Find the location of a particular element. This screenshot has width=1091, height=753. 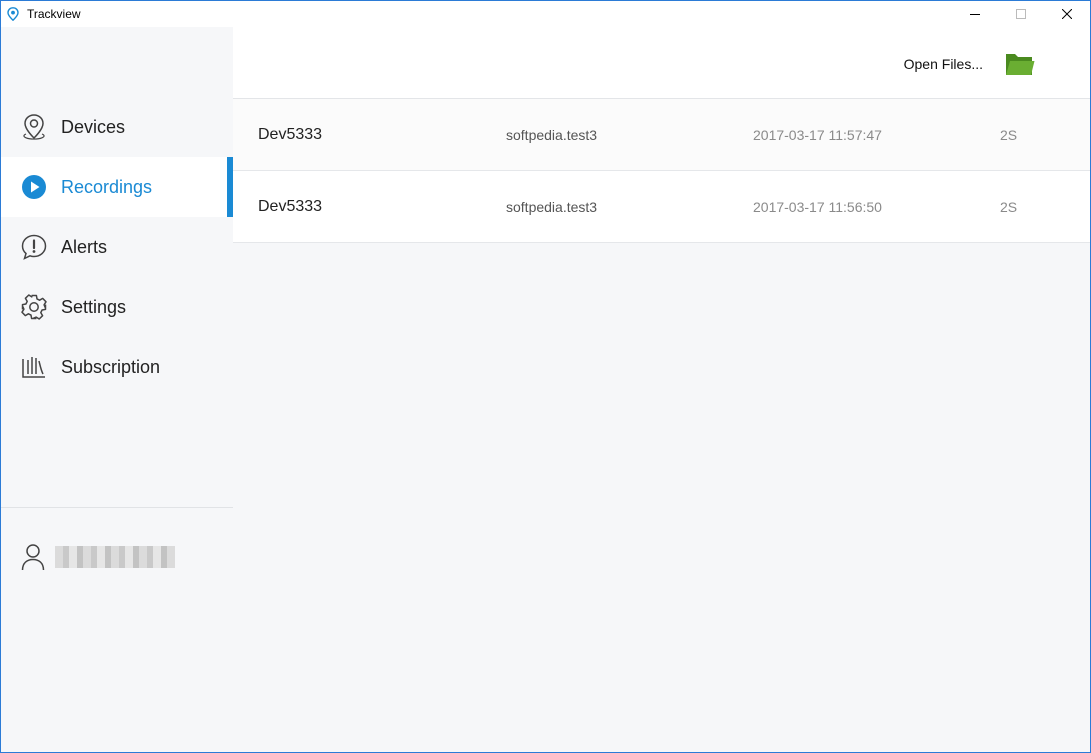

minimize-icon is located at coordinates (975, 14).